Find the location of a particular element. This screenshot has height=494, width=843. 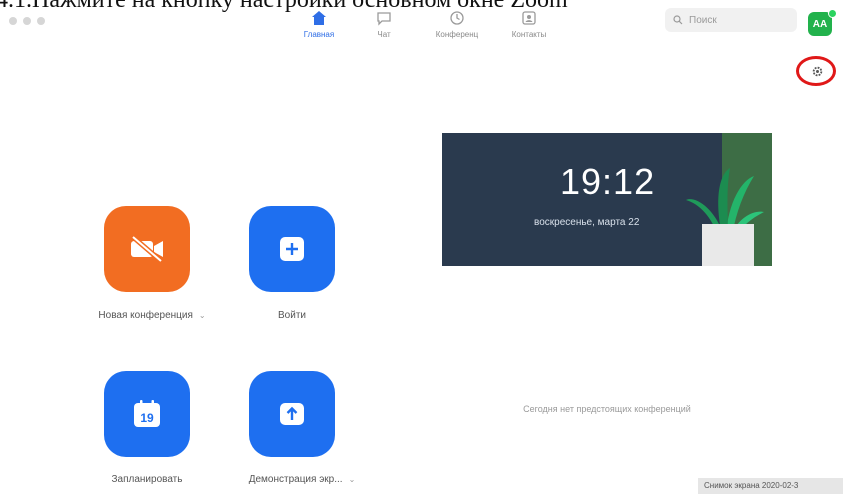

clock-card: 19:12 воскресенье, марта 22 is located at coordinates (607, 199).